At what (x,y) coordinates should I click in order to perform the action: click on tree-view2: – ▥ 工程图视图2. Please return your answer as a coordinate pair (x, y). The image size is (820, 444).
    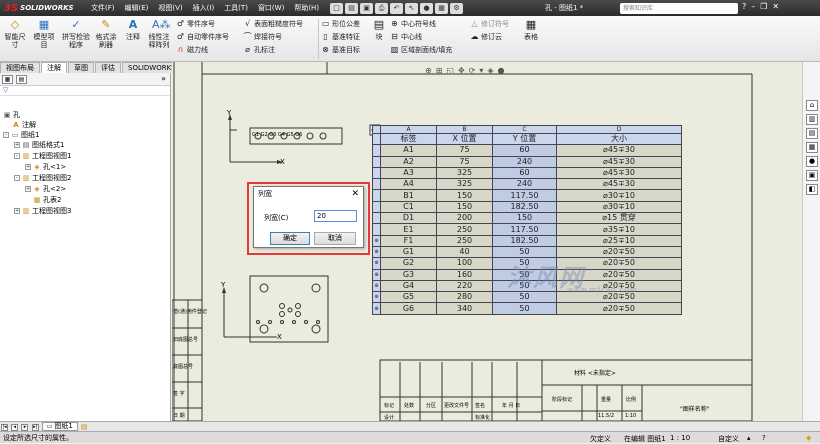
    Looking at the image, I should click on (42, 178).